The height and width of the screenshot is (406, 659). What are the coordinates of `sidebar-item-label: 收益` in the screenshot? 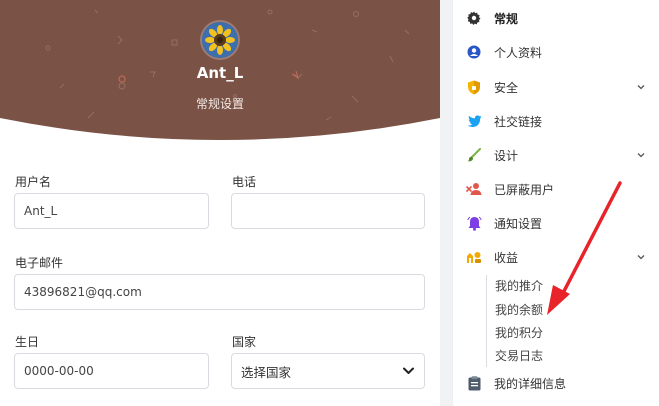 It's located at (506, 257).